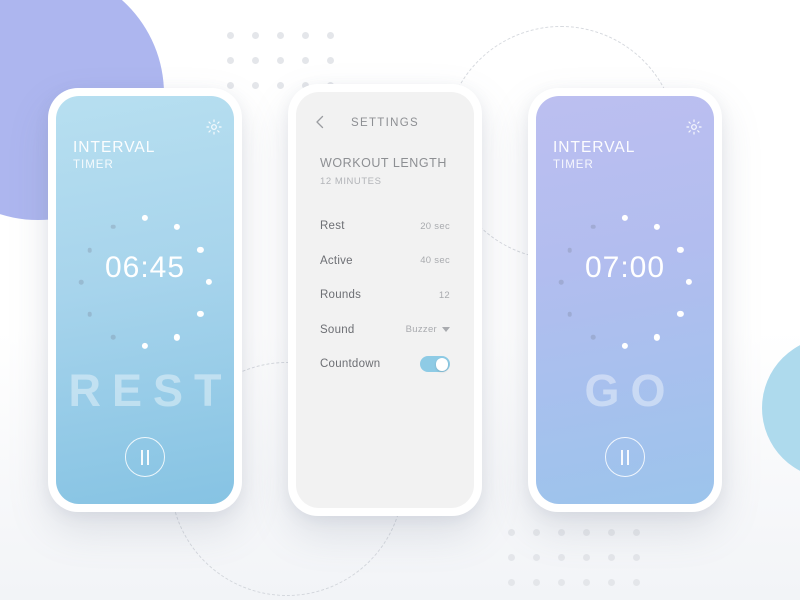 The image size is (800, 600). Describe the element at coordinates (350, 364) in the screenshot. I see `settings-row-label: Countdown` at that location.